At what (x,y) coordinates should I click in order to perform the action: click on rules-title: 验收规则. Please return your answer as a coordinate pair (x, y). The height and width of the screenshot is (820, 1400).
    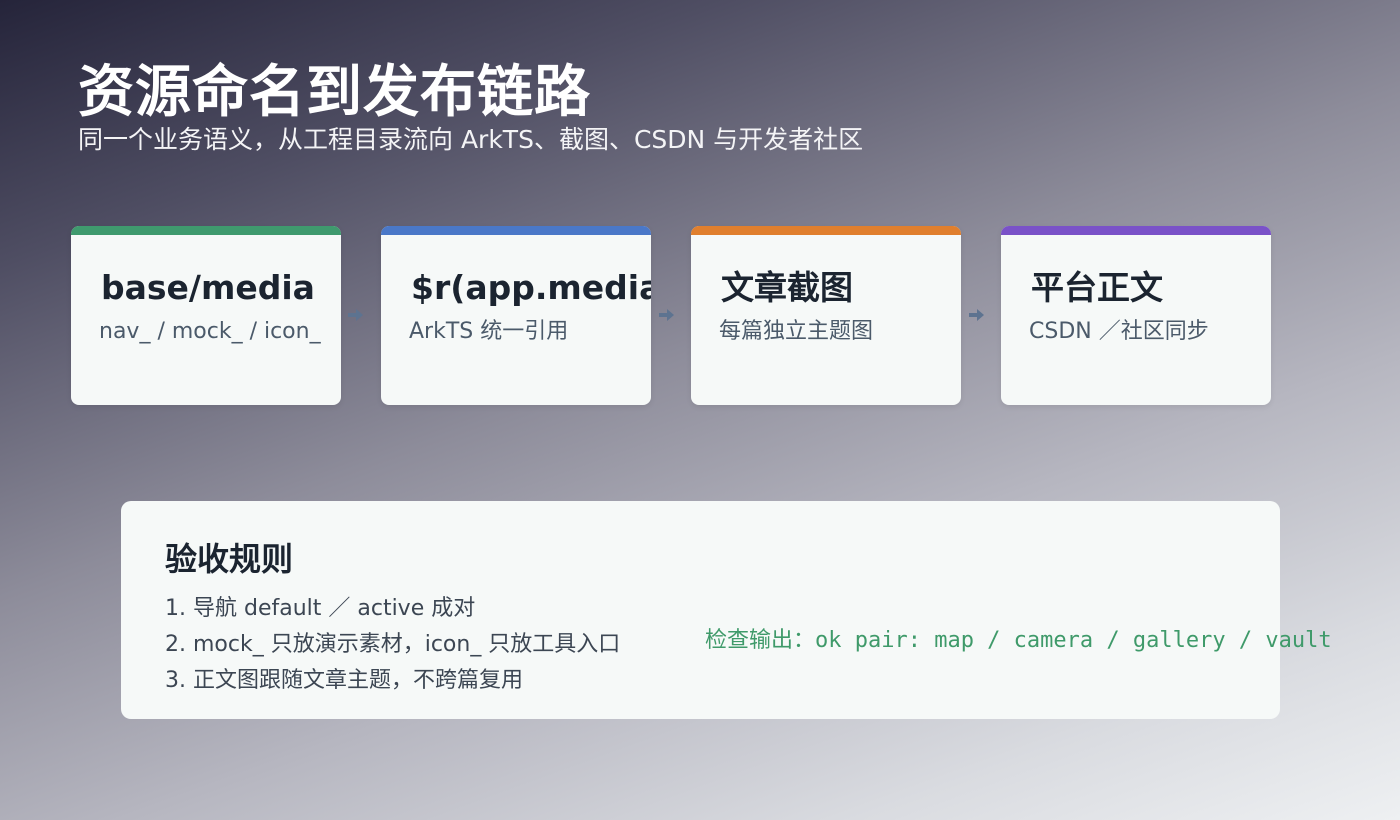
    Looking at the image, I should click on (229, 559).